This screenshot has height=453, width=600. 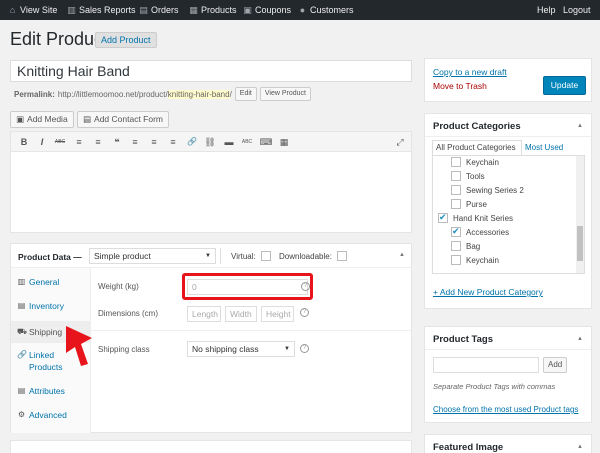 What do you see at coordinates (98, 142) in the screenshot?
I see `numbered-list-button: ≡` at bounding box center [98, 142].